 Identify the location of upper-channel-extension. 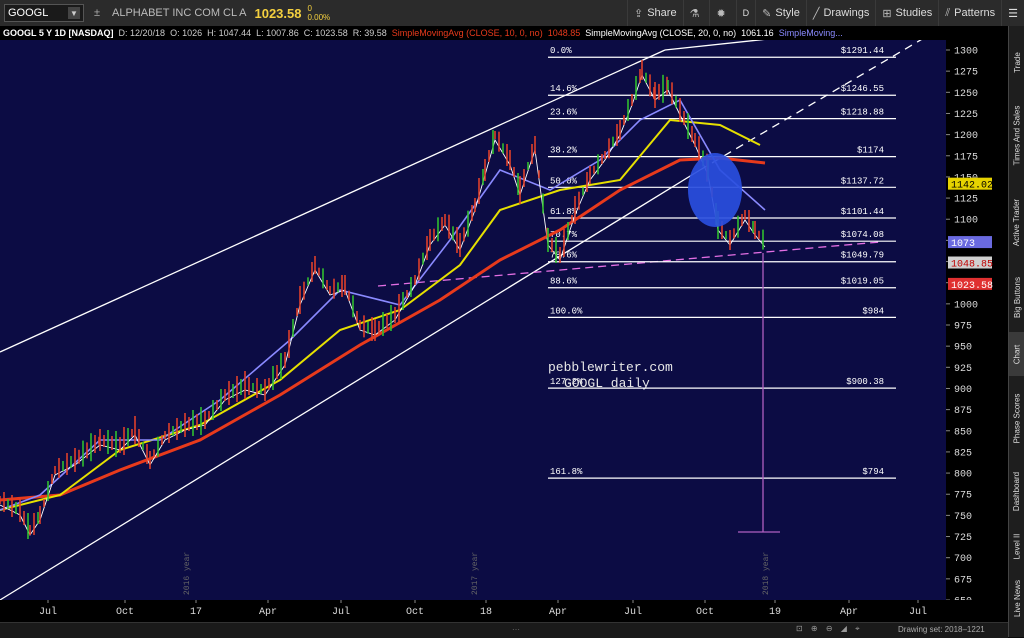
(805, 35).